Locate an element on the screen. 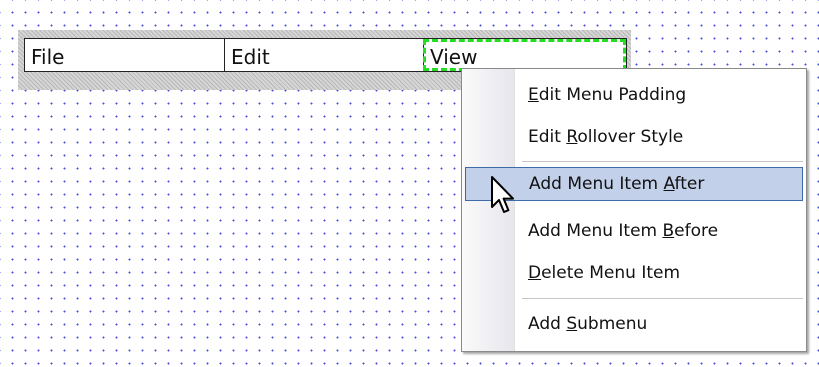 The image size is (819, 367). menu-item-text: Add is located at coordinates (547, 324).